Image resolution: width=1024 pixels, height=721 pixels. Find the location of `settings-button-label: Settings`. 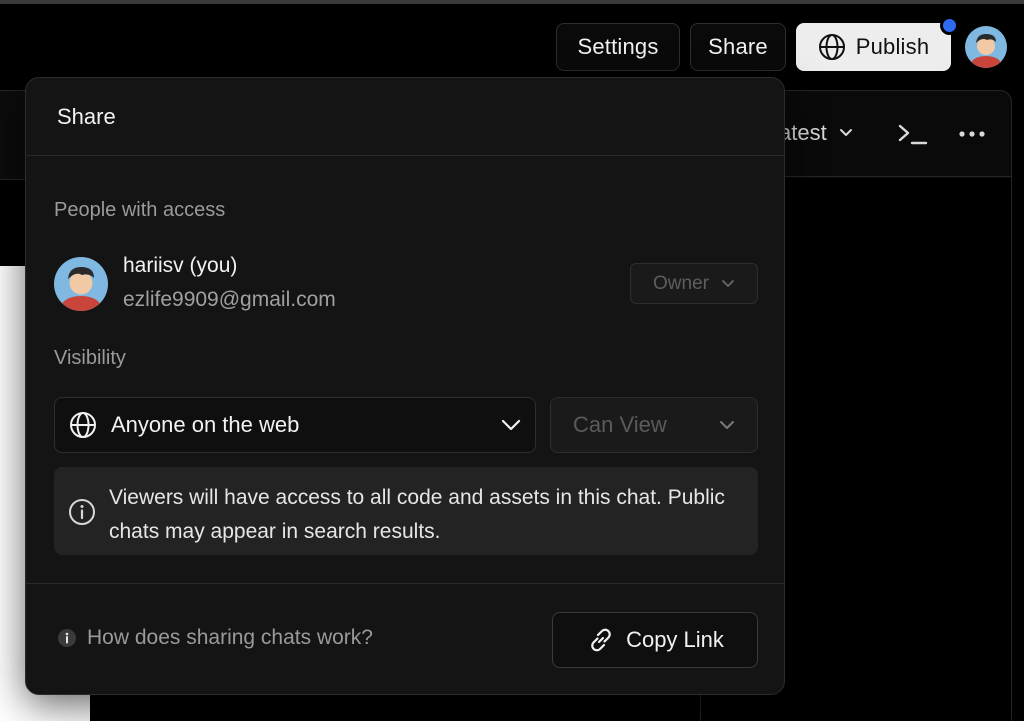

settings-button-label: Settings is located at coordinates (618, 46).